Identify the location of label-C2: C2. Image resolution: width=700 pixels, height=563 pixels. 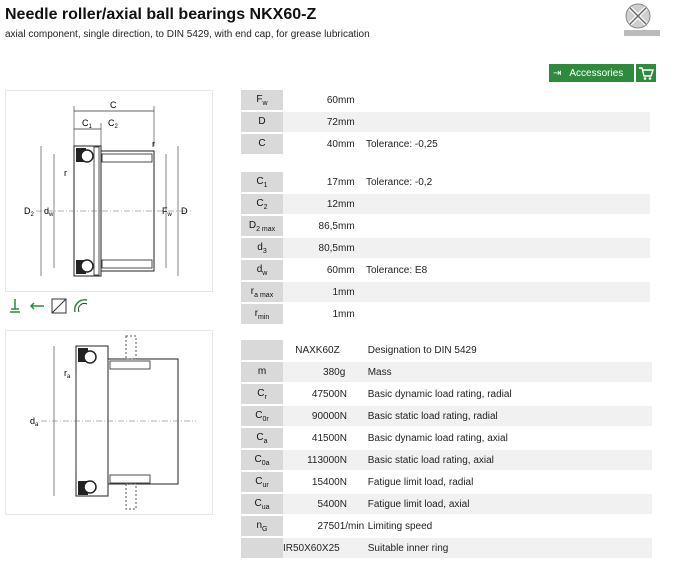
(113, 124).